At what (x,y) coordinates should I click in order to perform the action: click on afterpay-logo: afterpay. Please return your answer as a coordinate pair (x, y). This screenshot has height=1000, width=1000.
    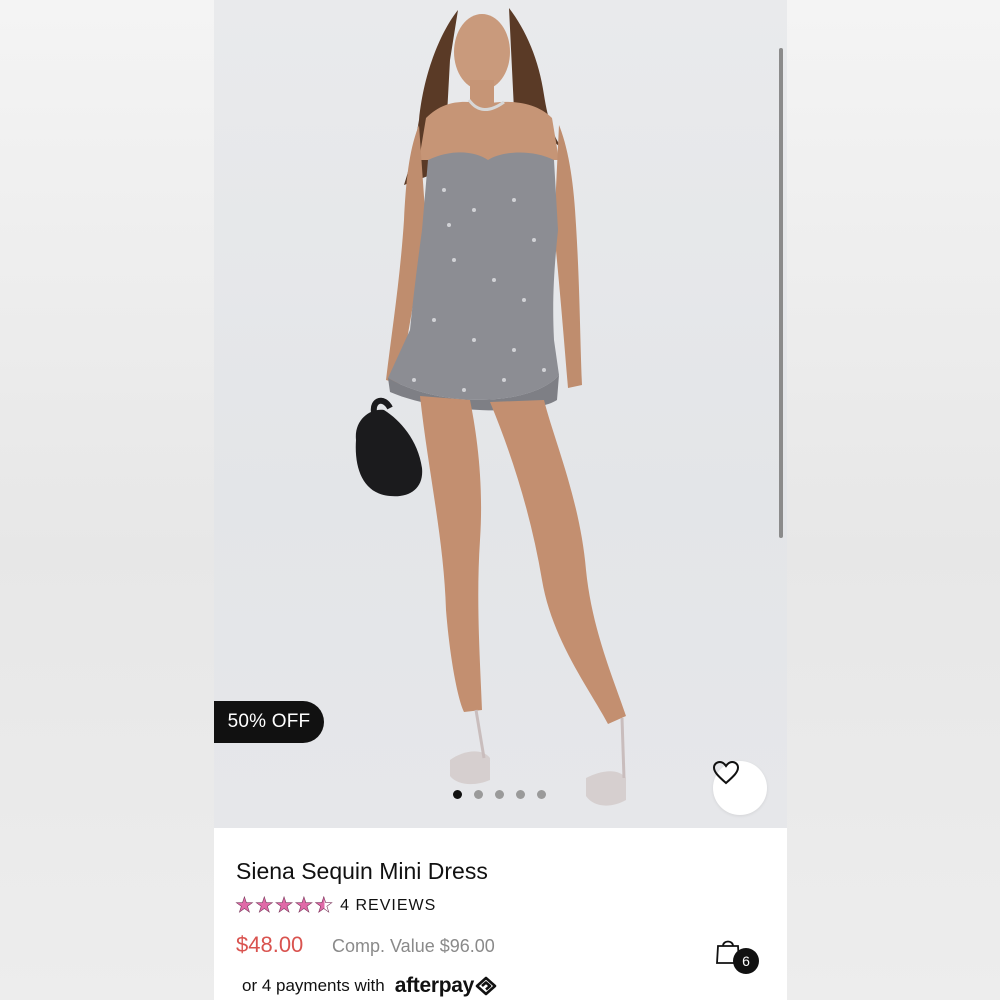
    Looking at the image, I should click on (446, 986).